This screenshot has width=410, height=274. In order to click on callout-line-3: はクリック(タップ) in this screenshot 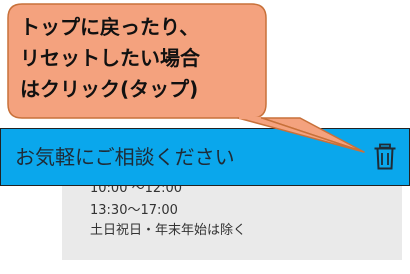, I will do `click(109, 89)`.